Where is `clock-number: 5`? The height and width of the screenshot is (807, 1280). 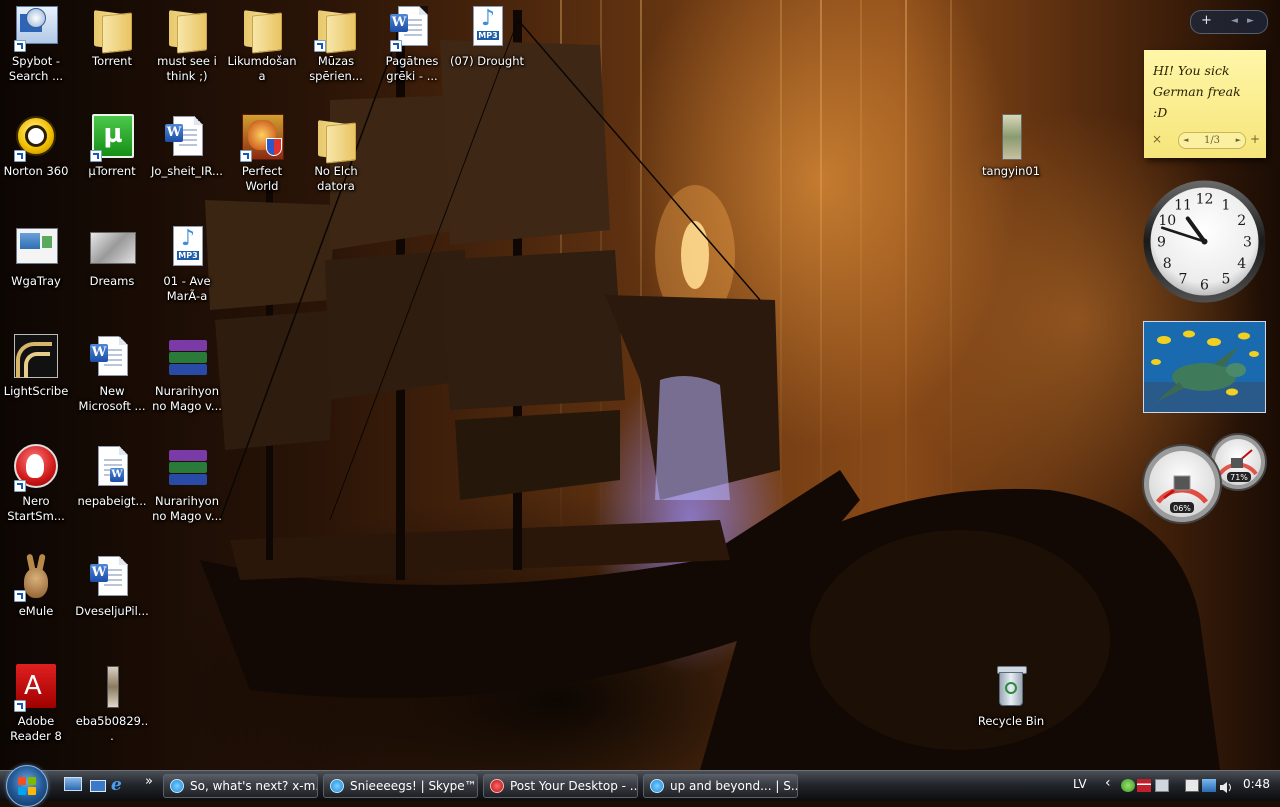
clock-number: 5 is located at coordinates (1226, 280).